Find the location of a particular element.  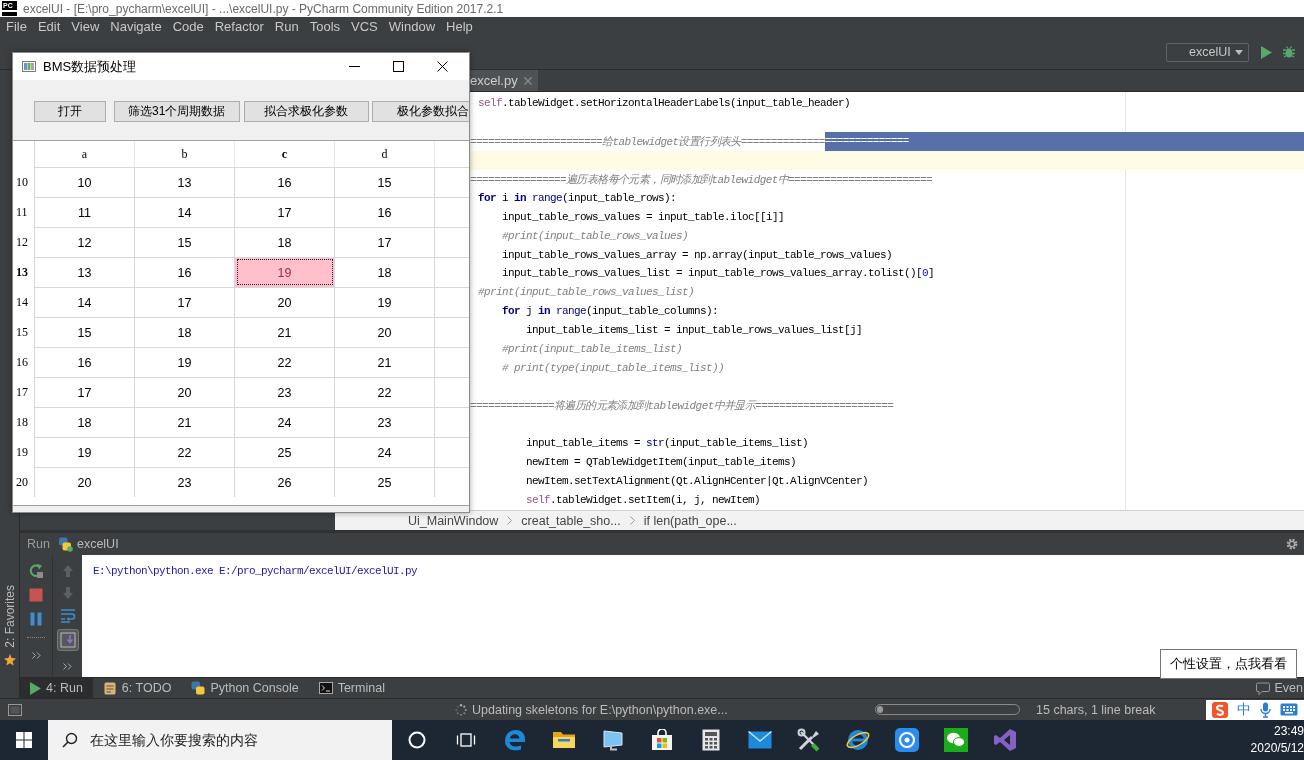

pause-icon is located at coordinates (36, 619).